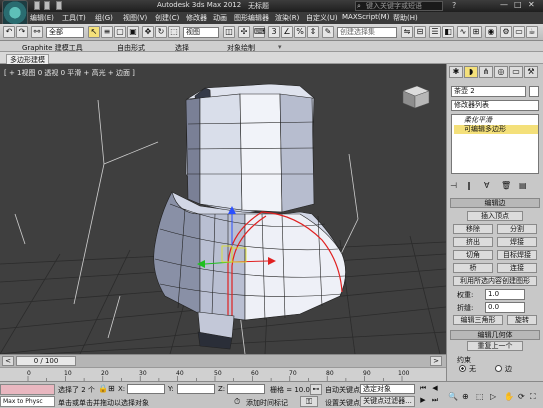  What do you see at coordinates (313, 32) in the screenshot?
I see `spinner-snap-icon: ⇕` at bounding box center [313, 32].